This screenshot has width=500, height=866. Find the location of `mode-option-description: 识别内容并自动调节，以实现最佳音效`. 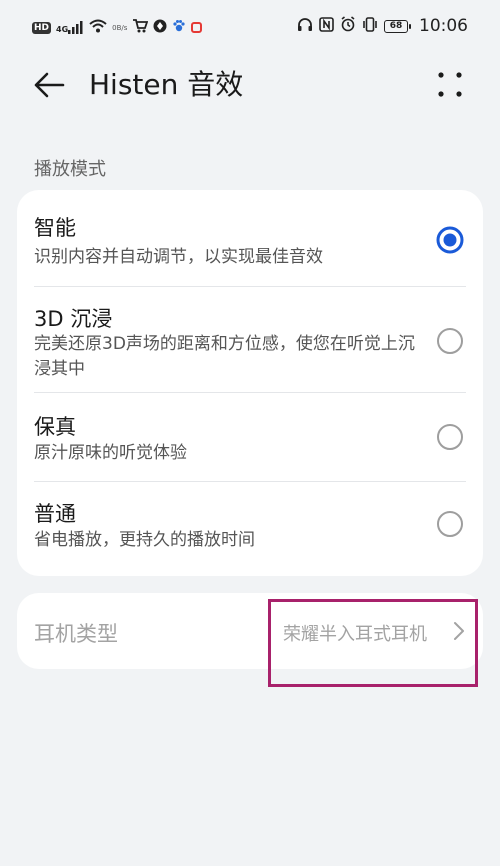

mode-option-description: 识别内容并自动调节，以实现最佳音效 is located at coordinates (178, 257).